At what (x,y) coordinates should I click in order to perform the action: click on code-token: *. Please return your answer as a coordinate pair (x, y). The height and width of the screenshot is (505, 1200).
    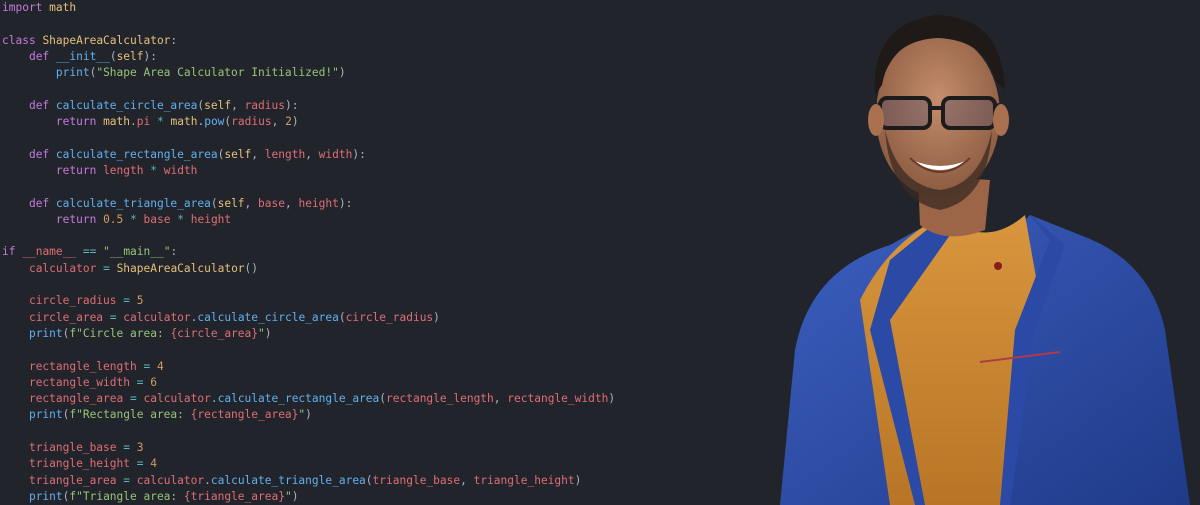
    Looking at the image, I should click on (133, 219).